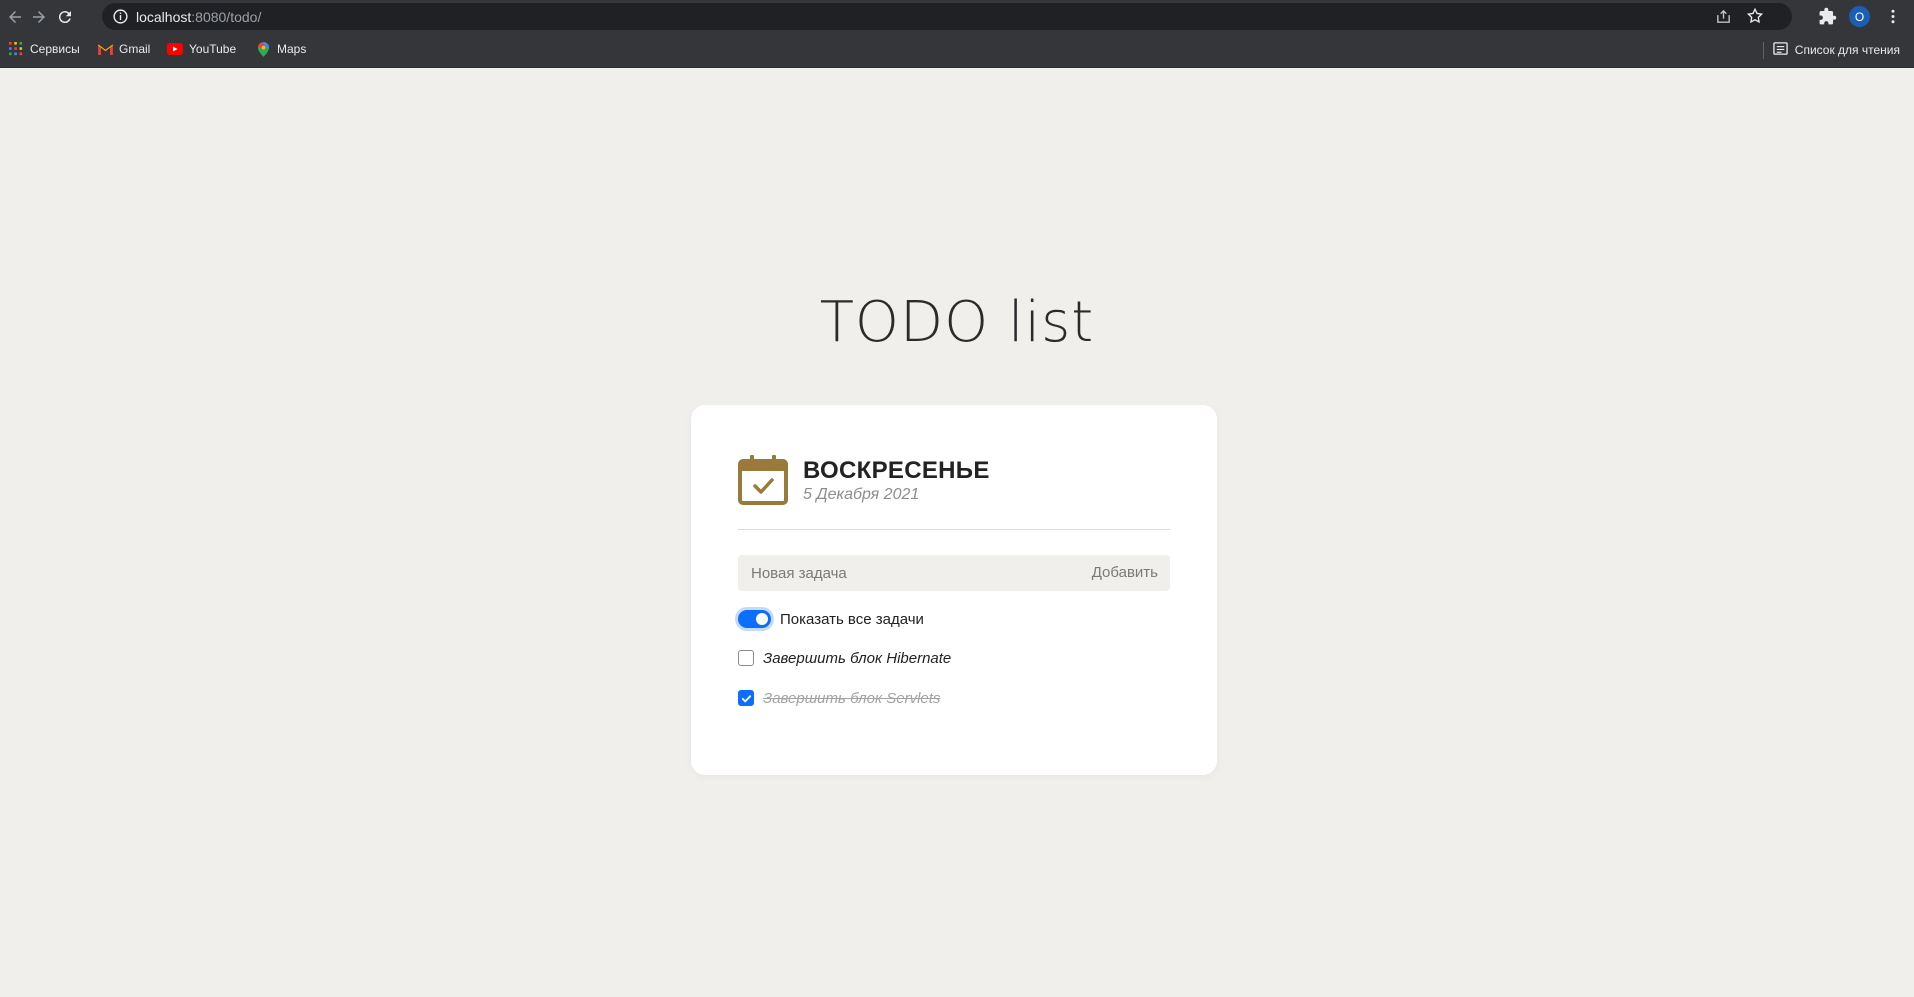  I want to click on task-item: Завершить блок Servlets, so click(839, 698).